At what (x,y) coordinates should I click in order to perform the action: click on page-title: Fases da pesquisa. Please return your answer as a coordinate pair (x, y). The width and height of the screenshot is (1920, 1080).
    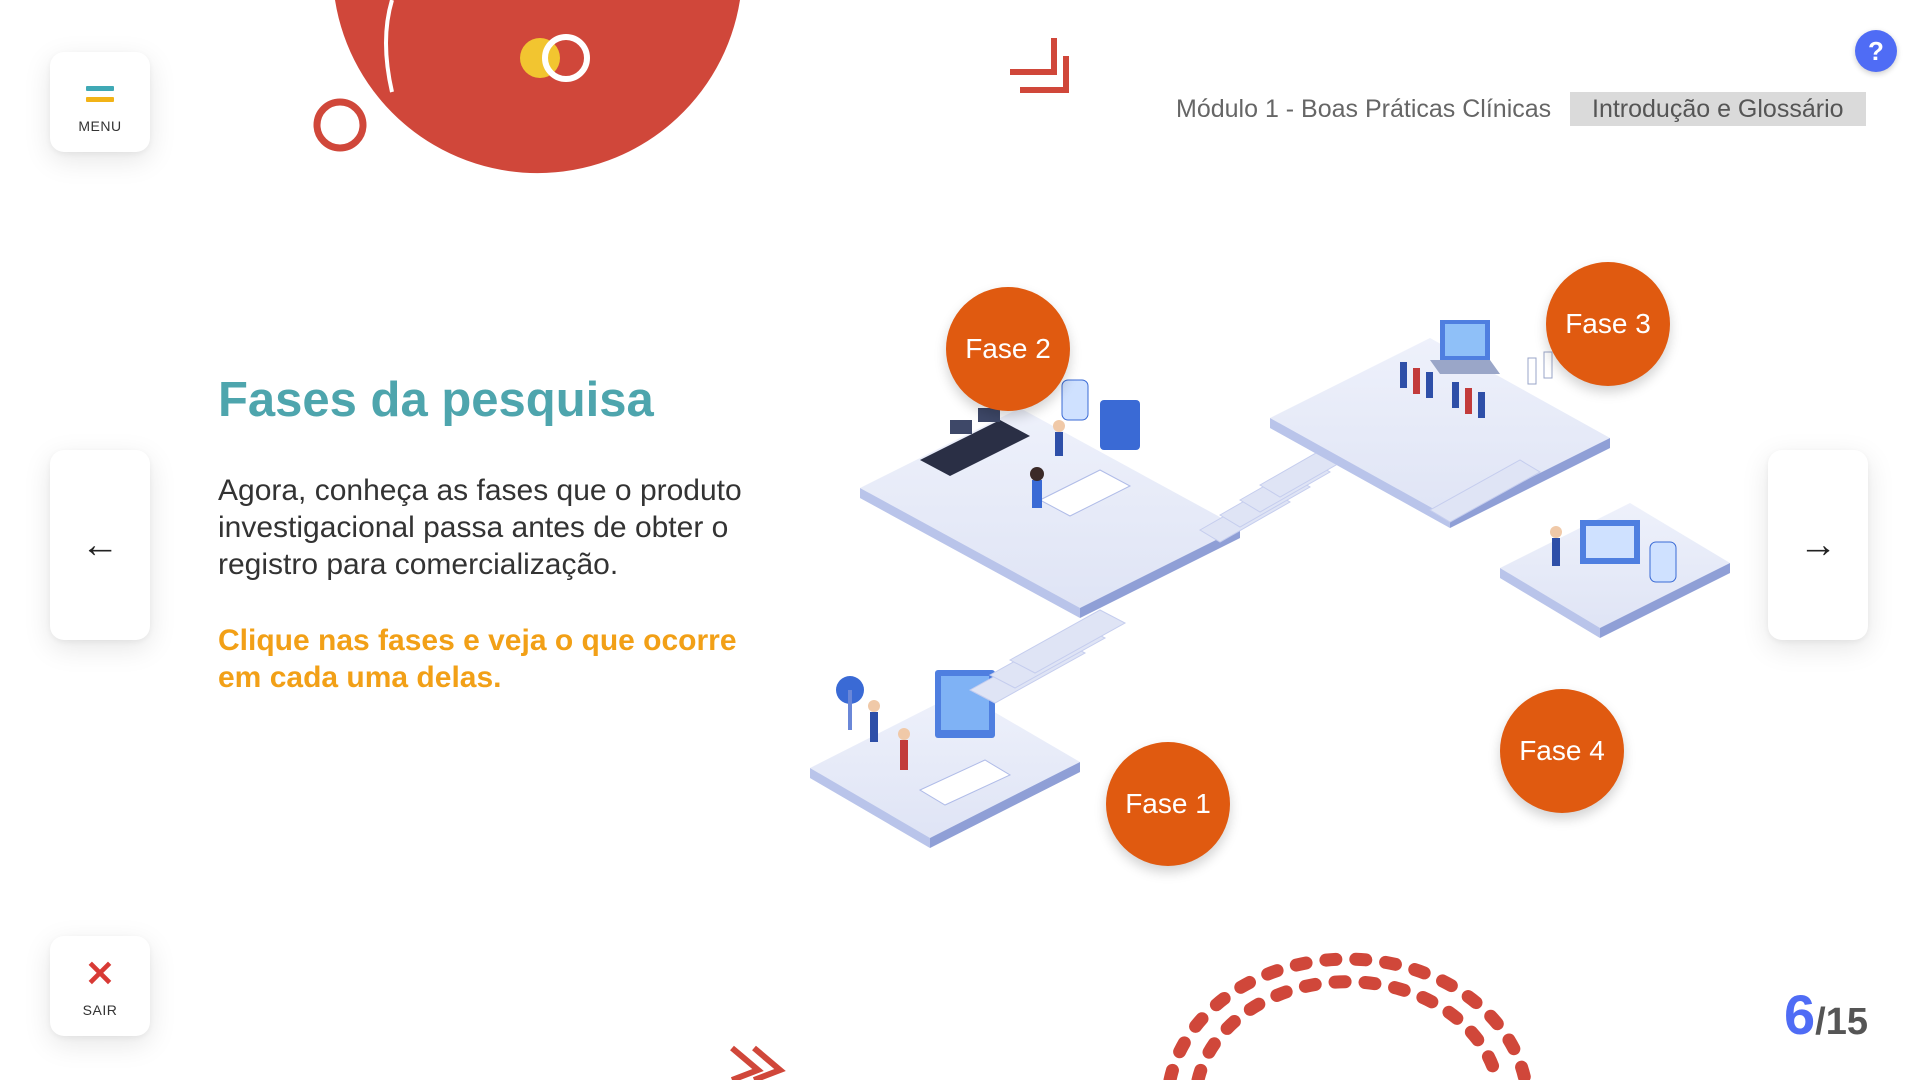
    Looking at the image, I should click on (436, 400).